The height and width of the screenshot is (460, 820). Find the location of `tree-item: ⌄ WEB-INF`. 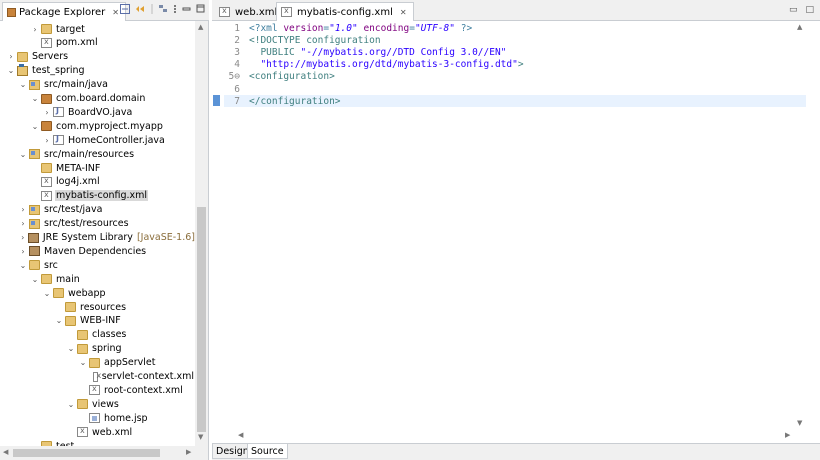

tree-item: ⌄ WEB-INF is located at coordinates (97, 321).